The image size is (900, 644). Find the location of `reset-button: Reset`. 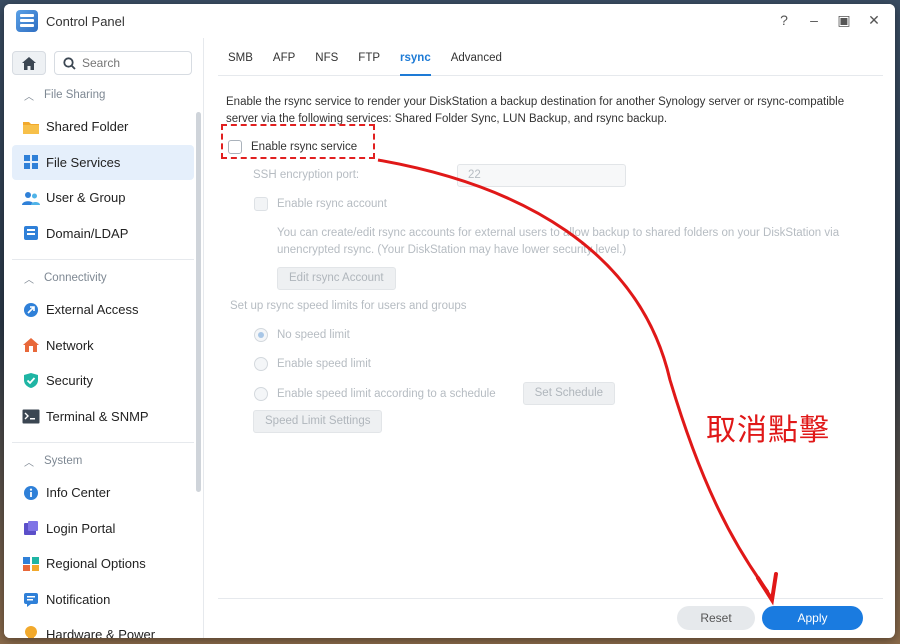

reset-button: Reset is located at coordinates (716, 618).